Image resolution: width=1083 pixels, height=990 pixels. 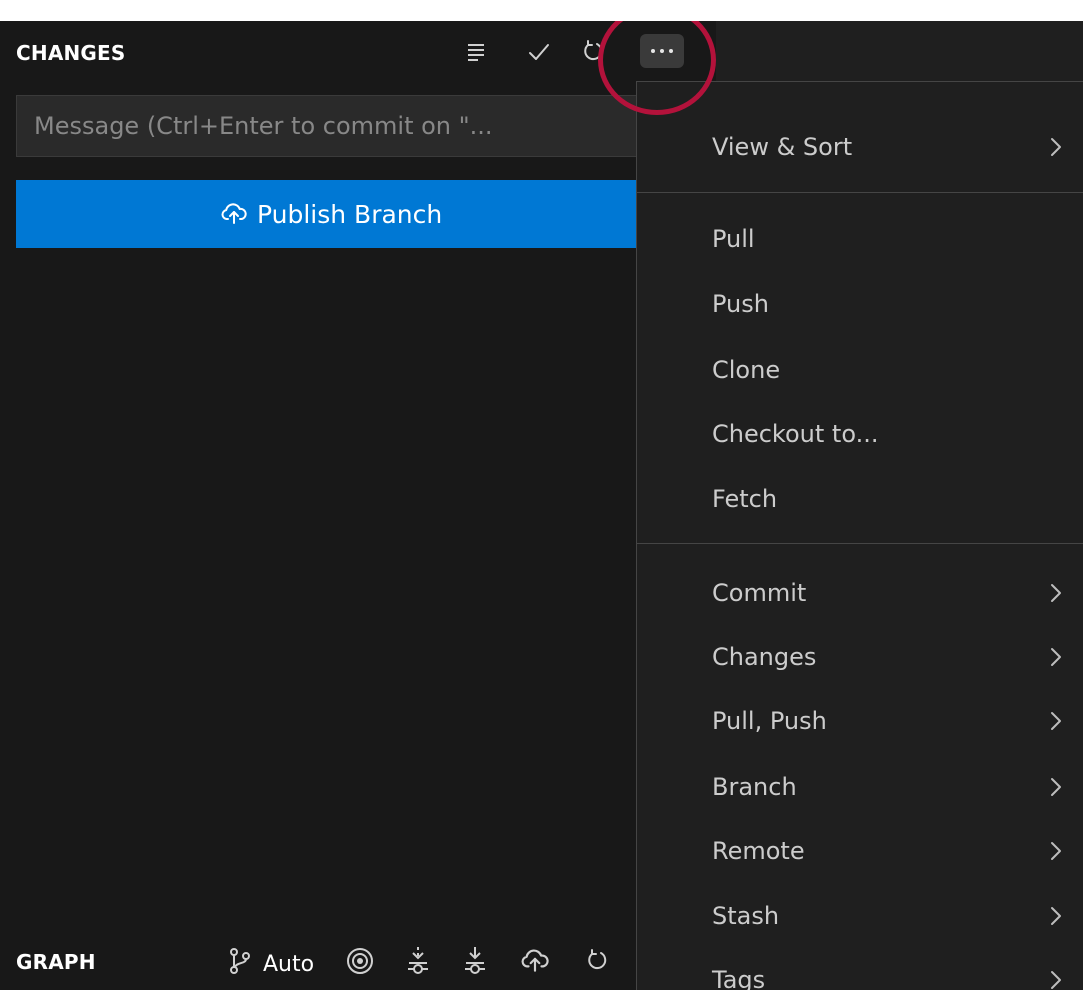 What do you see at coordinates (860, 851) in the screenshot?
I see `menu-item-remote: Remote` at bounding box center [860, 851].